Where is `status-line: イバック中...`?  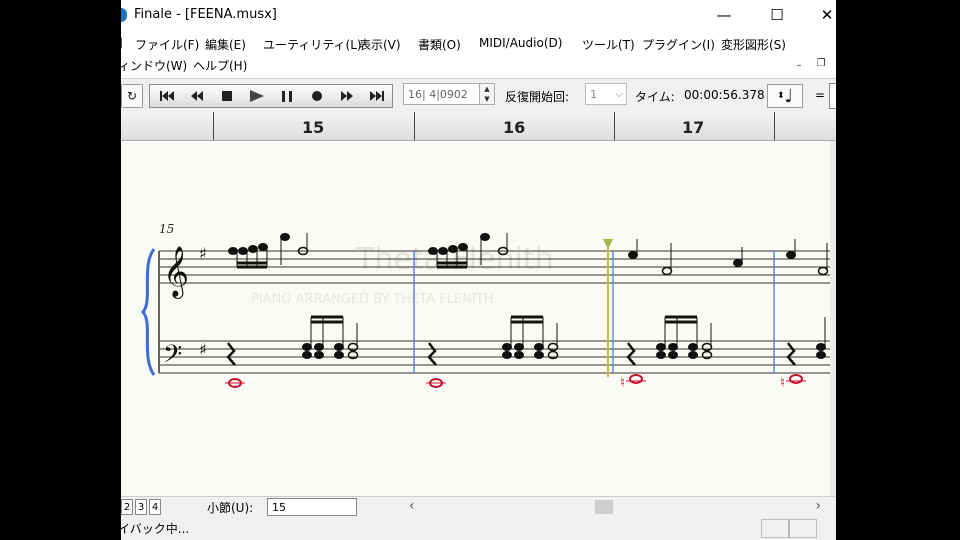 status-line: イバック中... is located at coordinates (478, 528).